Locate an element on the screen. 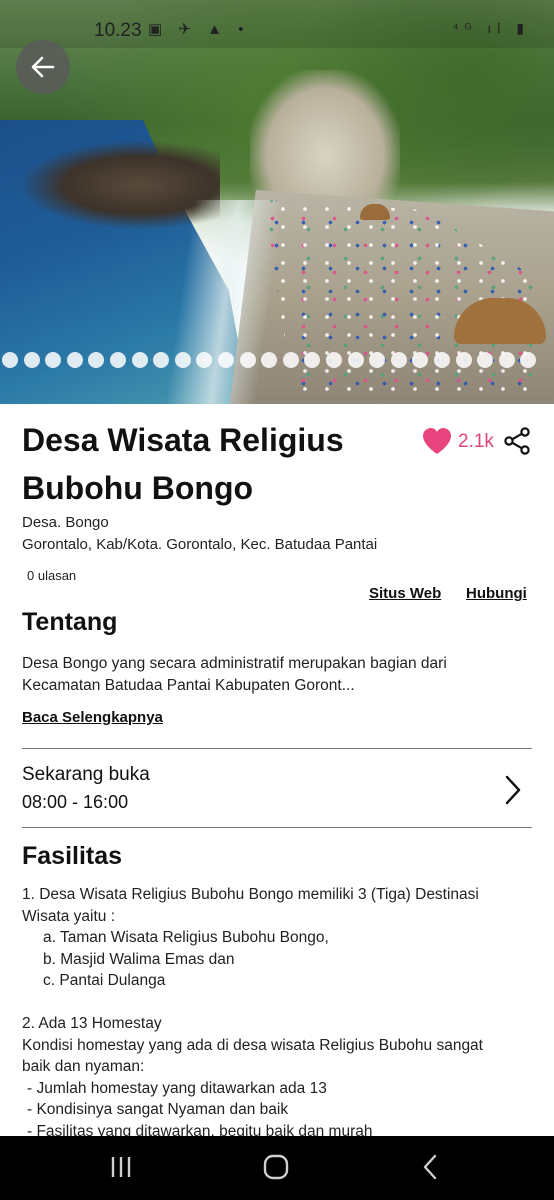 Image resolution: width=554 pixels, height=1200 pixels. gallery-pager is located at coordinates (277, 361).